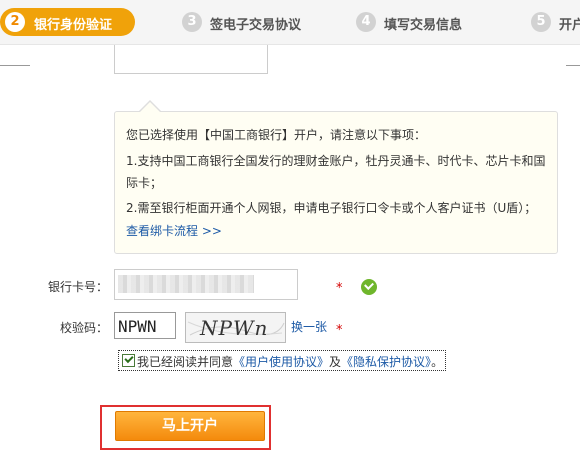 Image resolution: width=580 pixels, height=461 pixels. Describe the element at coordinates (256, 25) in the screenshot. I see `step-label: 签电子交易协议` at that location.